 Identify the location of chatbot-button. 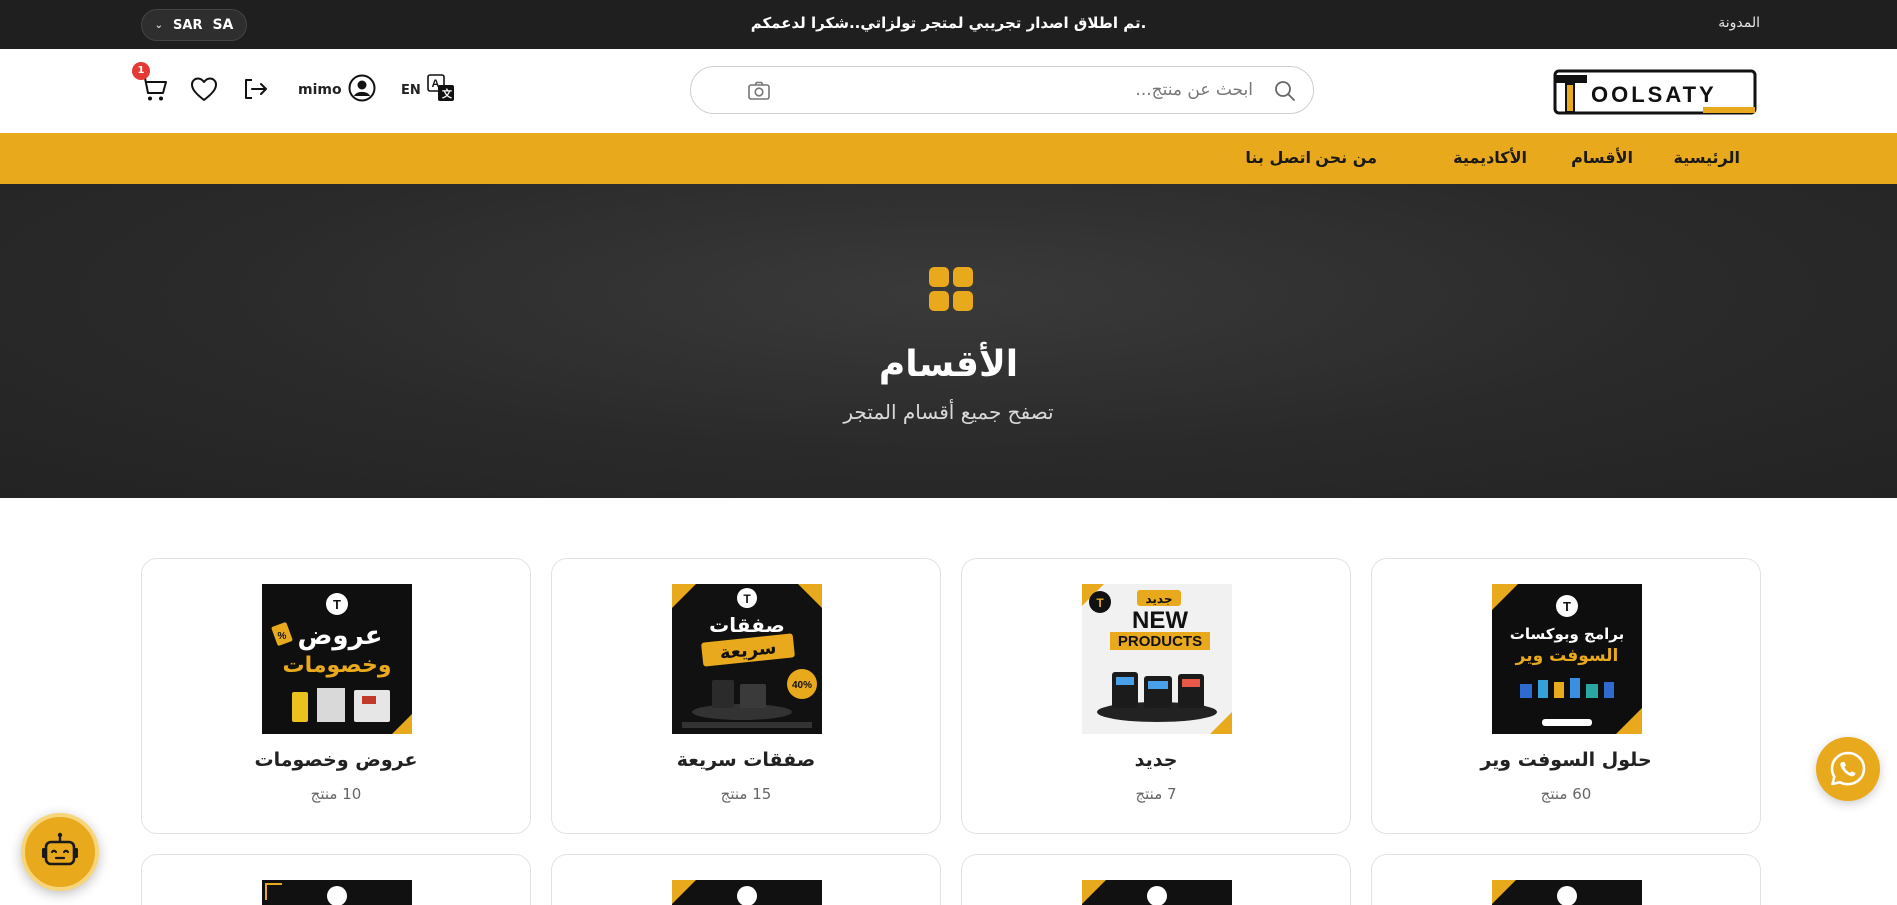
(60, 852).